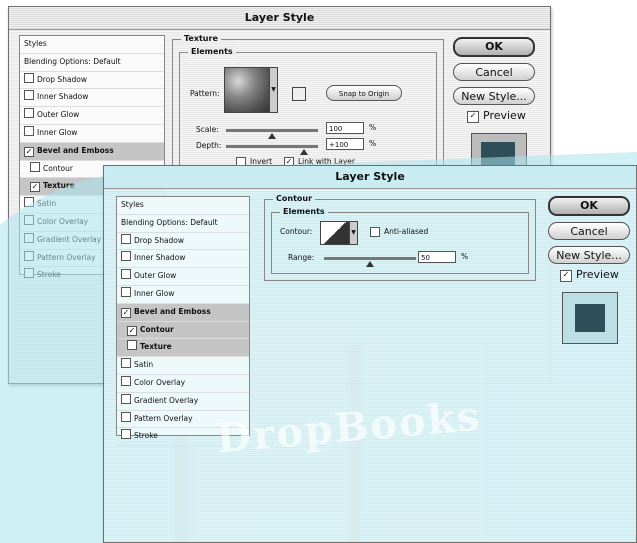 The image size is (637, 543). I want to click on anti-aliased-label: Anti-aliased, so click(406, 231).